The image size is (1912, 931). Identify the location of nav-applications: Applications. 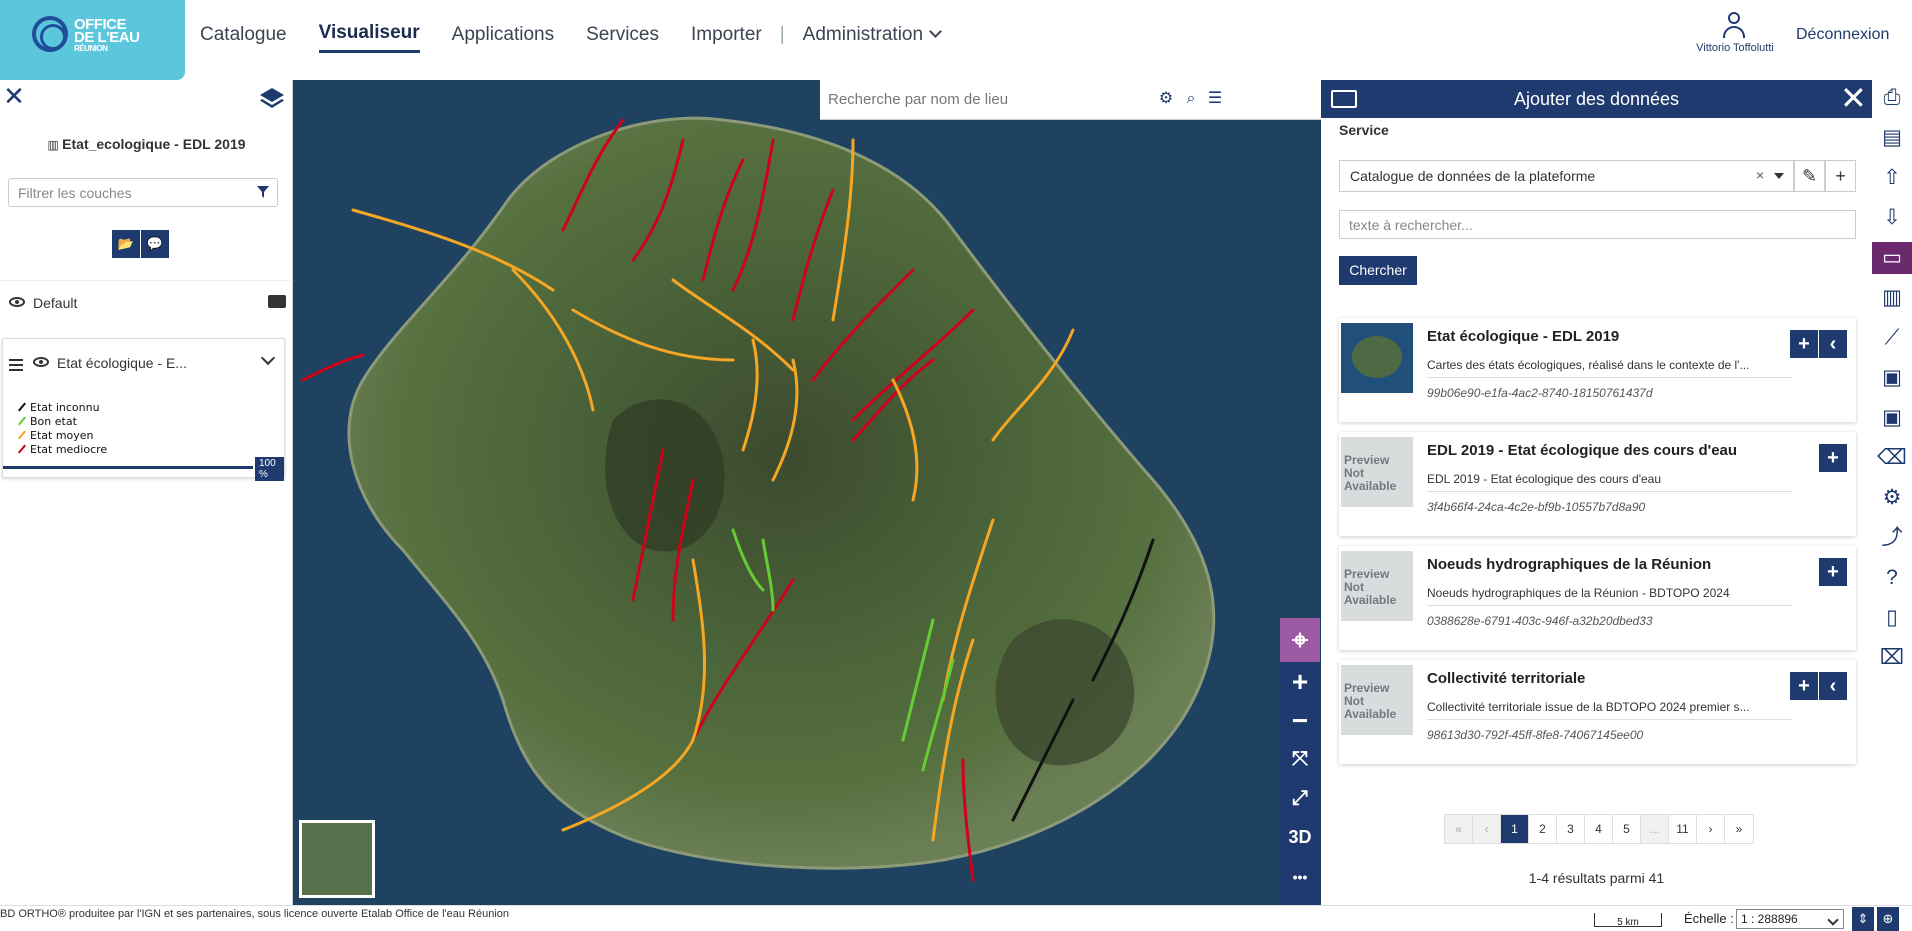
(503, 38).